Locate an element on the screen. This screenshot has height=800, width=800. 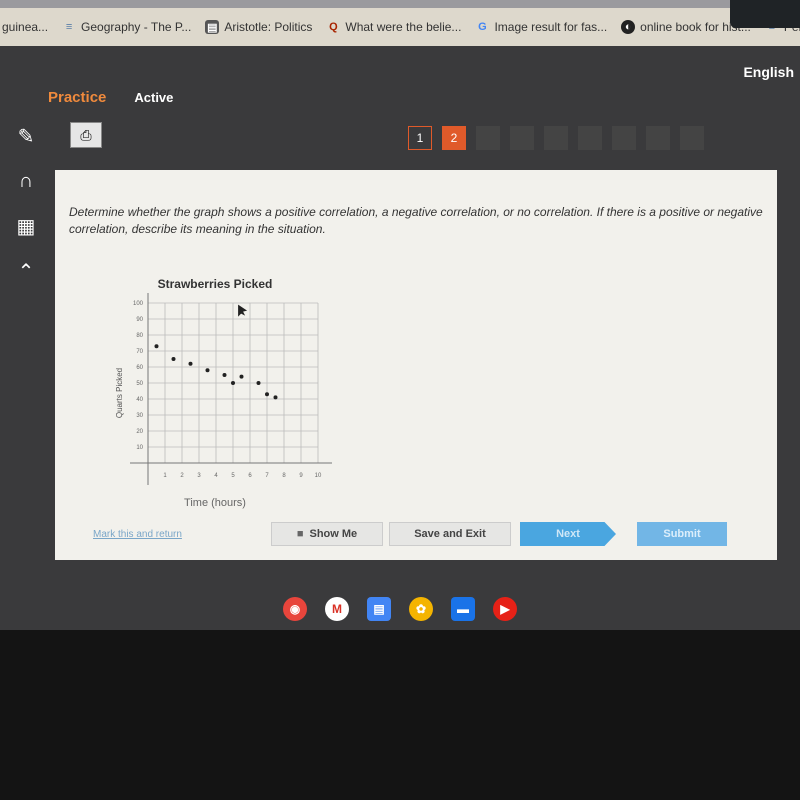
x-axis-label: Time (hours) is located at coordinates (215, 503).